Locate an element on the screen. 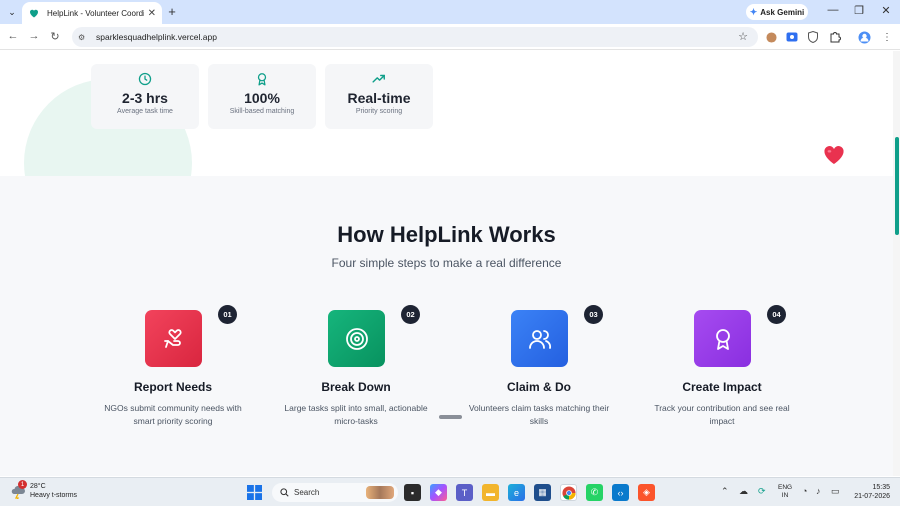  section-title: How HelpLink Works is located at coordinates (446, 234).